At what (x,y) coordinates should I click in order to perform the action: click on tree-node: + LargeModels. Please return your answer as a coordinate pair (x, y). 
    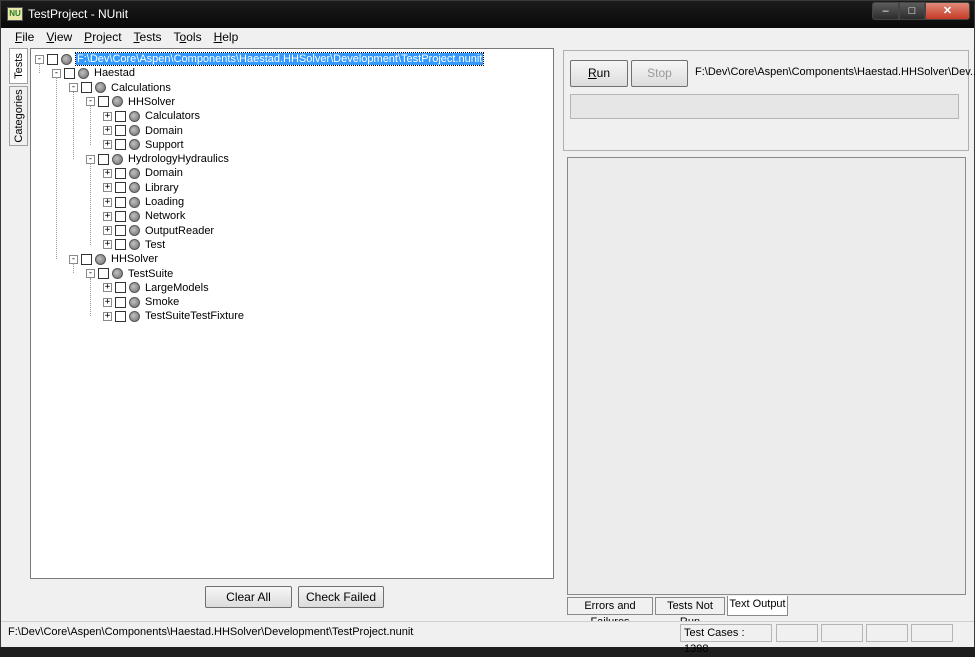
    Looking at the image, I should click on (156, 288).